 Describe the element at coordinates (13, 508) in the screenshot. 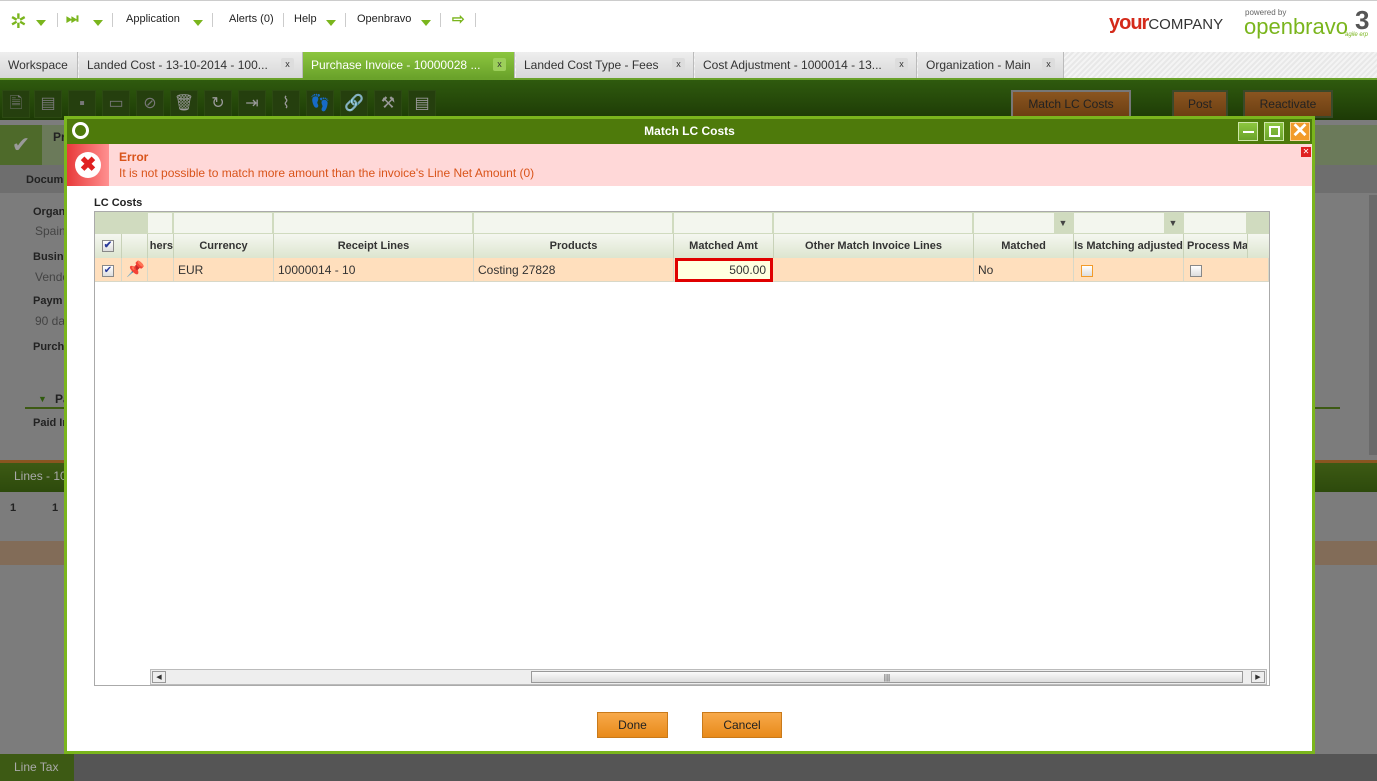

I see `grid-count: 1` at that location.